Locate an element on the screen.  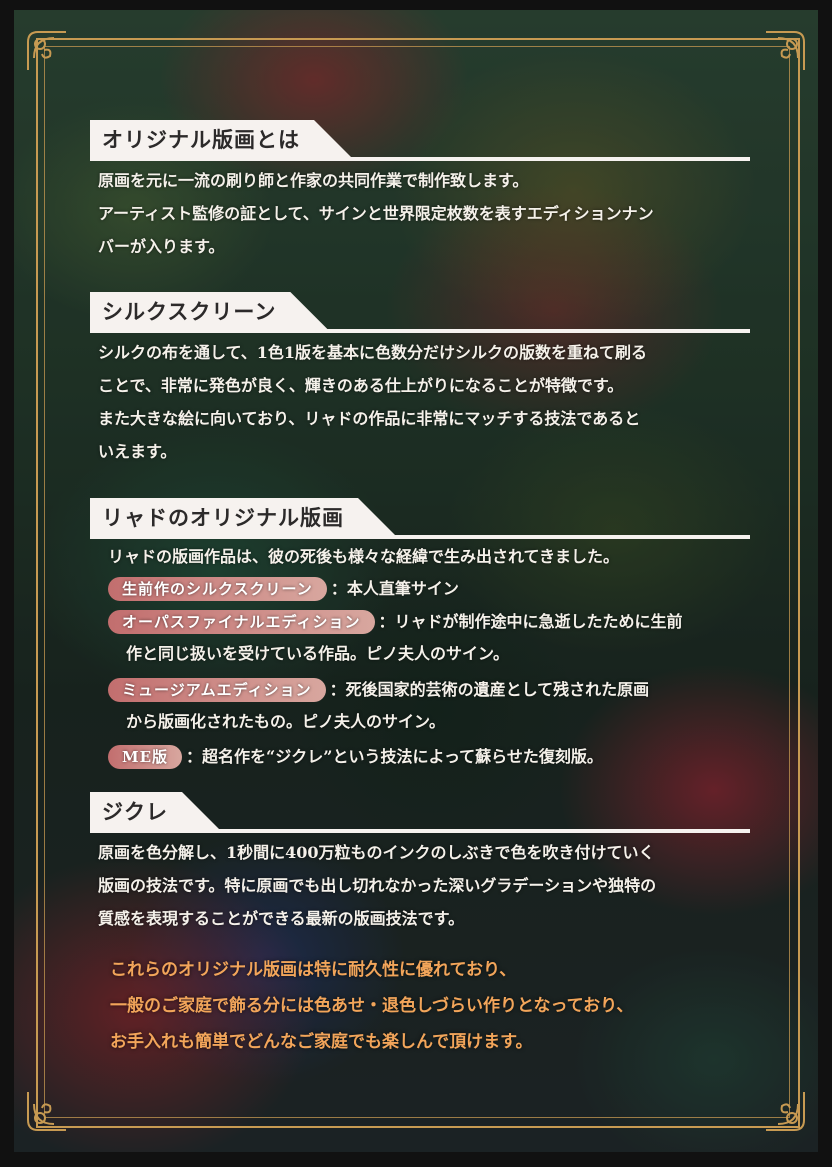
section-heading-lladro-prints: リャドのオリジナル版画 is located at coordinates (420, 518).